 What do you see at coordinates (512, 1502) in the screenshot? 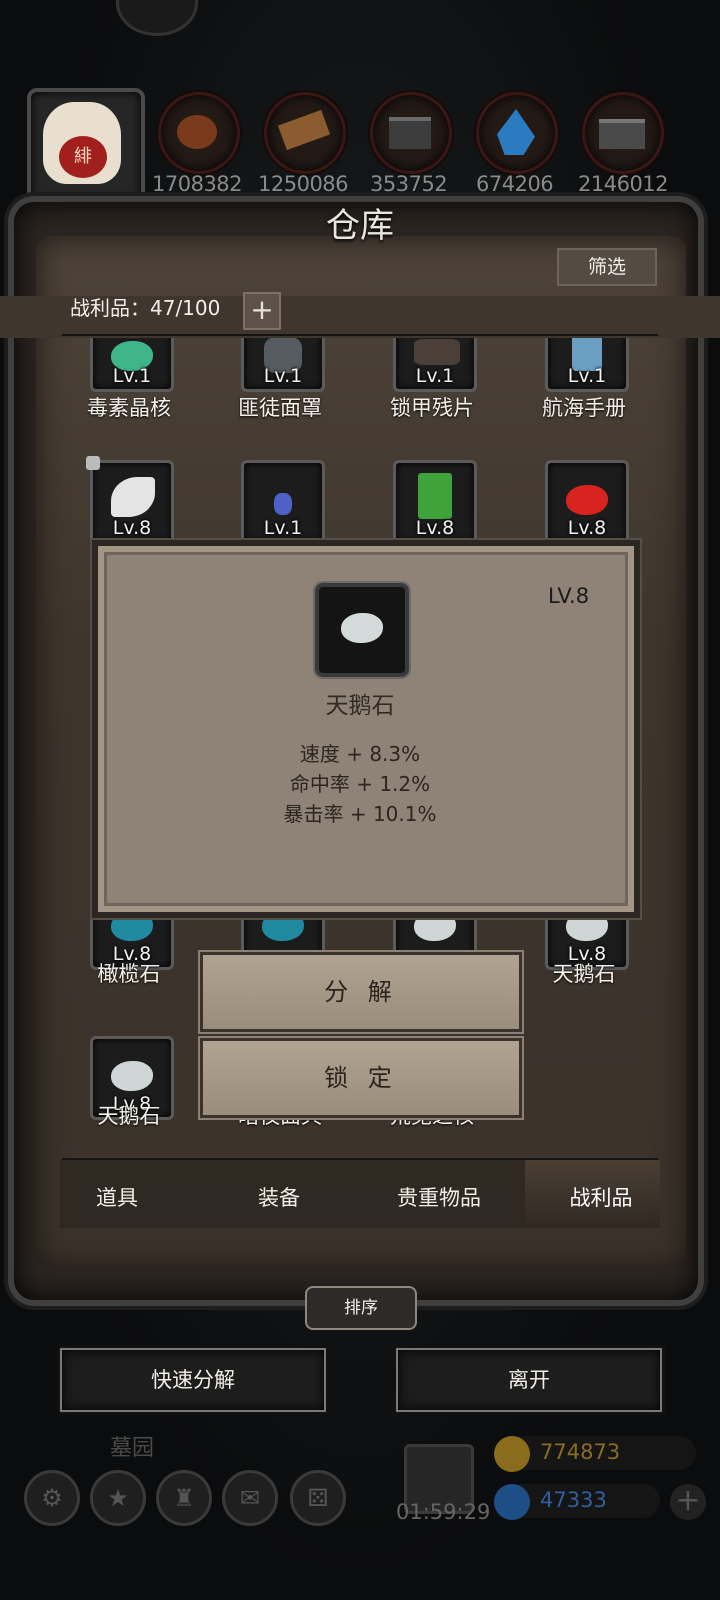
I see `gem-icon` at bounding box center [512, 1502].